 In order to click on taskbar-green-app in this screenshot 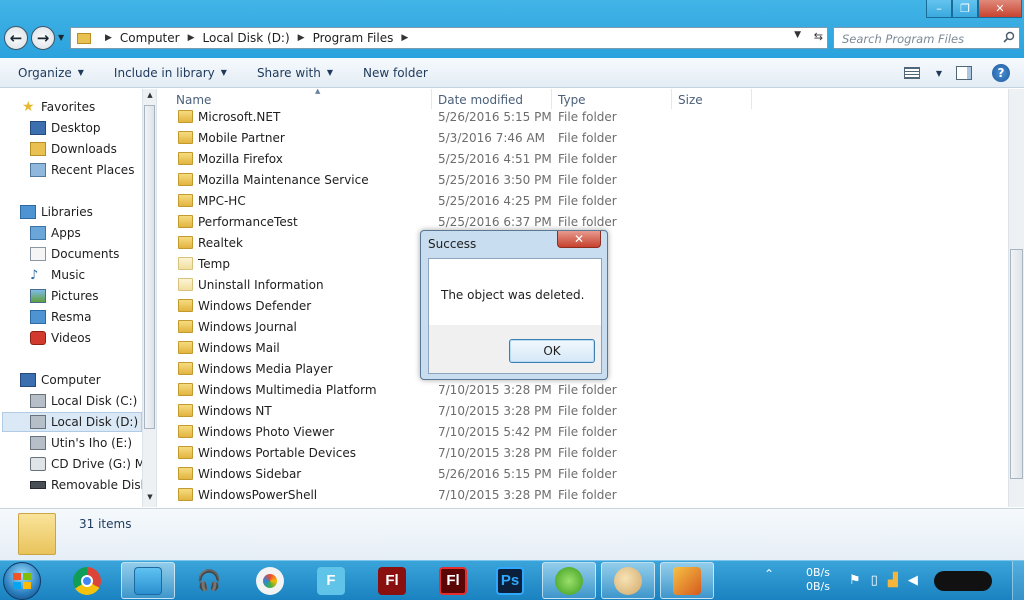, I will do `click(569, 580)`.